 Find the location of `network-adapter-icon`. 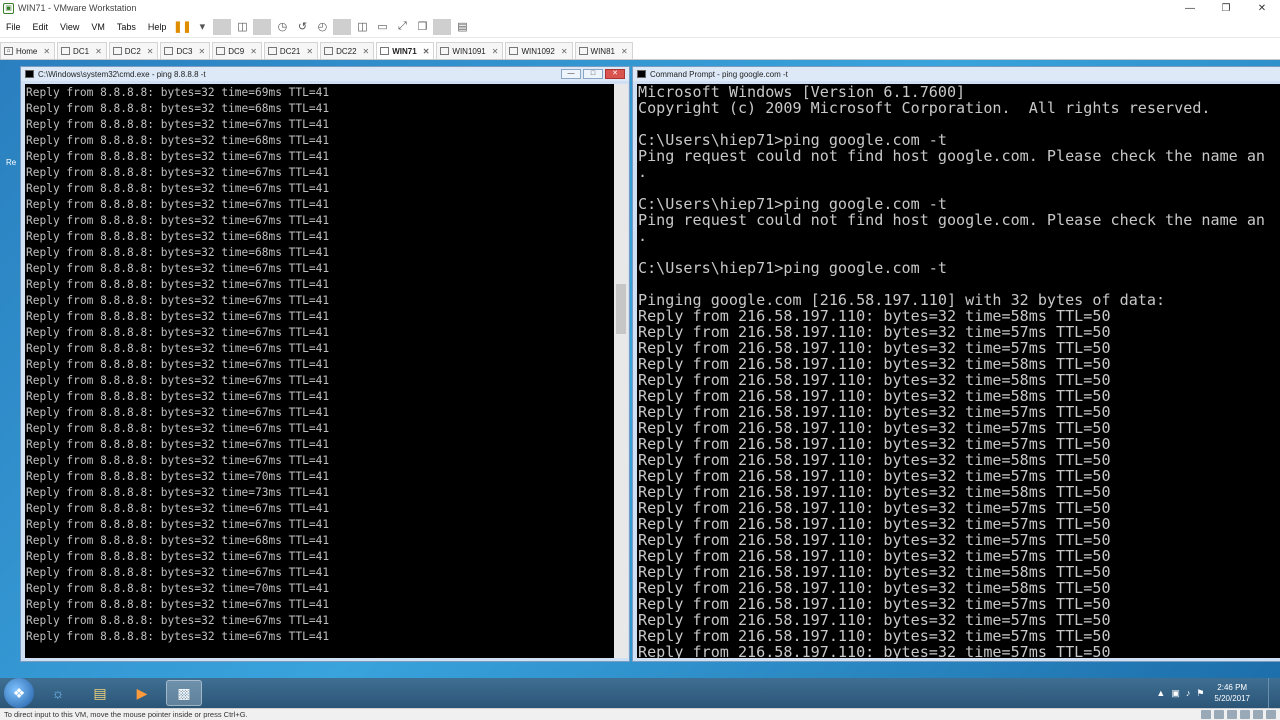

network-adapter-icon is located at coordinates (1232, 714).